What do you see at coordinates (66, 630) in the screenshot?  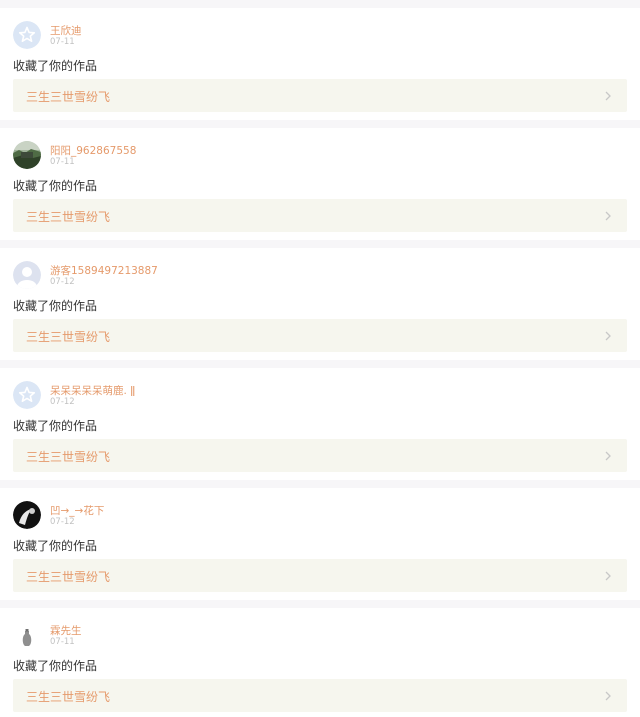 I see `username: 霖先生` at bounding box center [66, 630].